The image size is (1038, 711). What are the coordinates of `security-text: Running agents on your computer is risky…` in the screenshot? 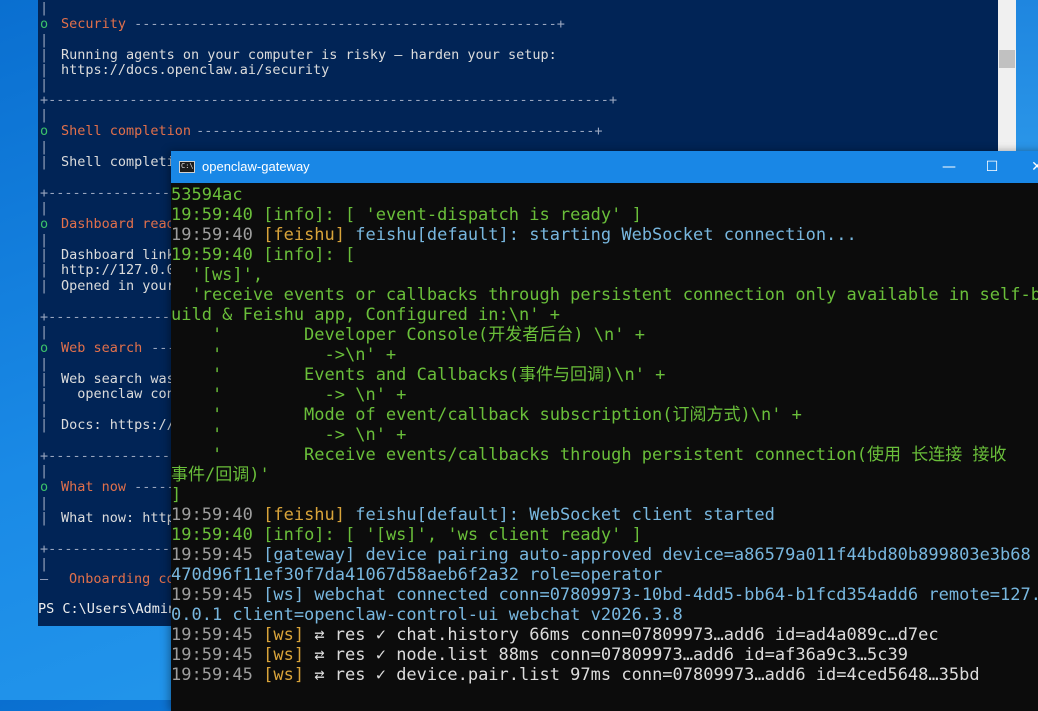 It's located at (309, 55).